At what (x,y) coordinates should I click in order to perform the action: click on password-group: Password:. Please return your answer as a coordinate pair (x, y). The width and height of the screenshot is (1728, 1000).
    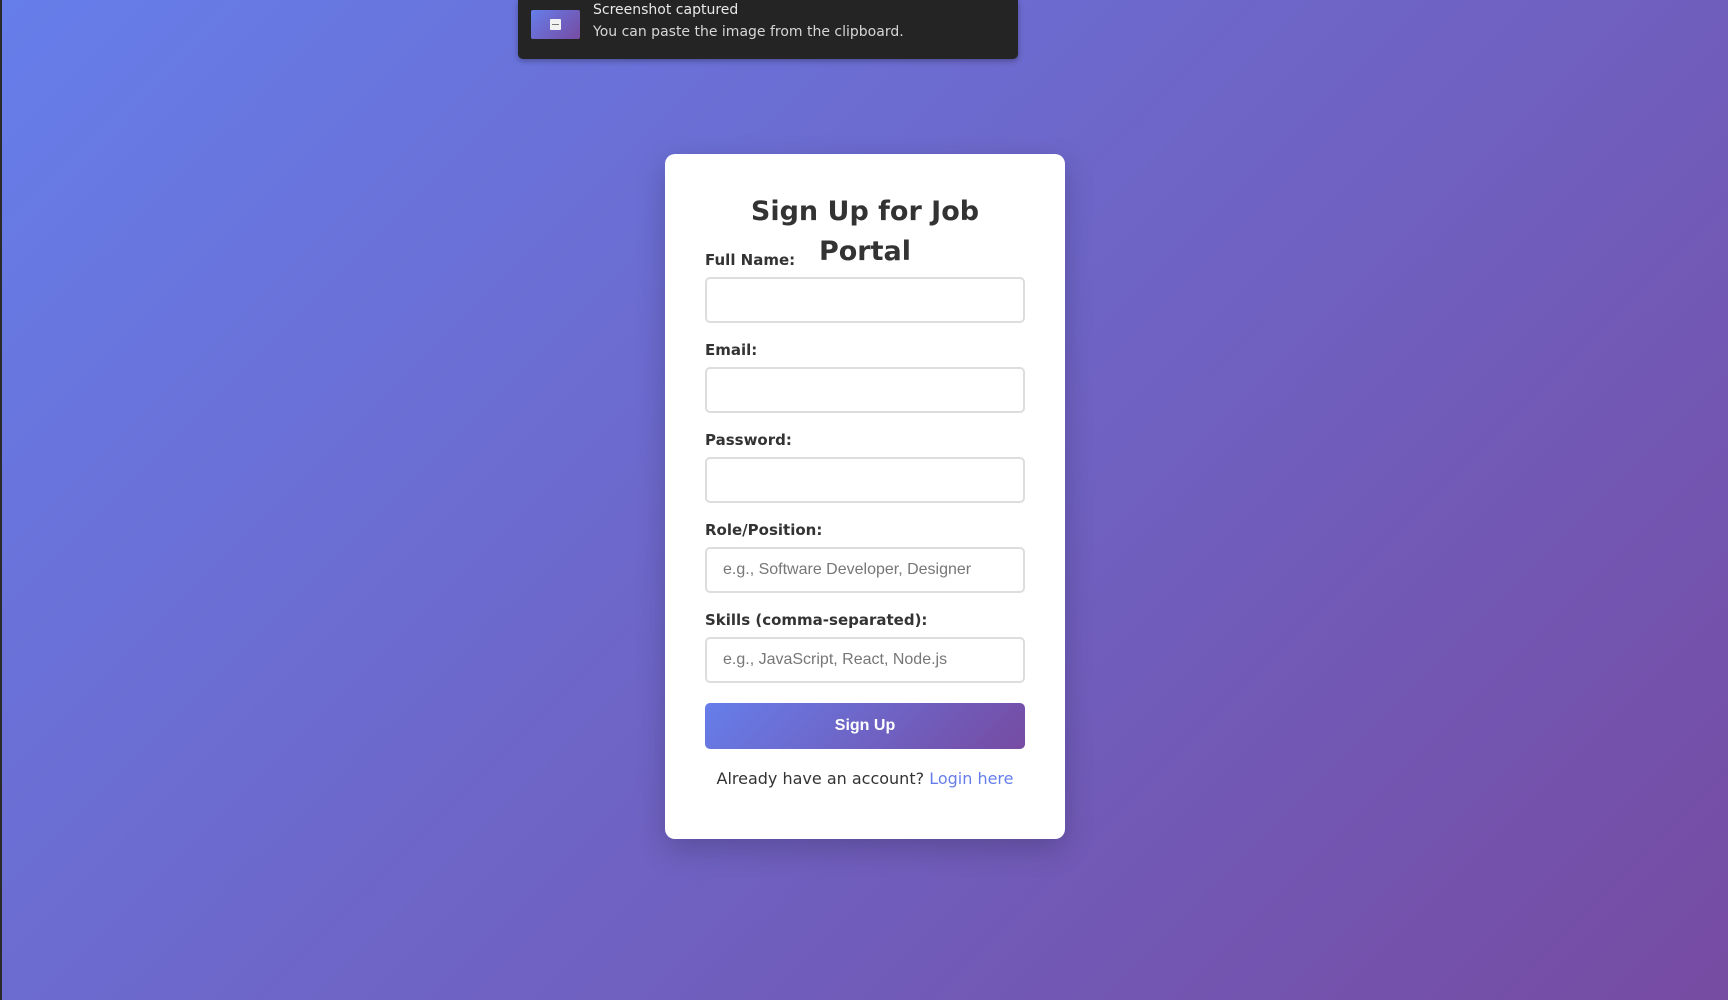
    Looking at the image, I should click on (865, 466).